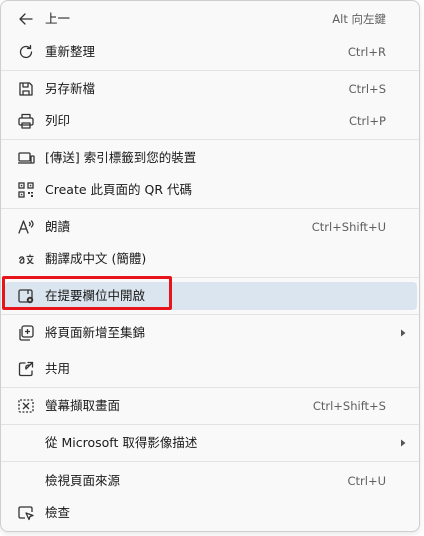 The height and width of the screenshot is (536, 424). What do you see at coordinates (26, 259) in the screenshot?
I see `translate-icon` at bounding box center [26, 259].